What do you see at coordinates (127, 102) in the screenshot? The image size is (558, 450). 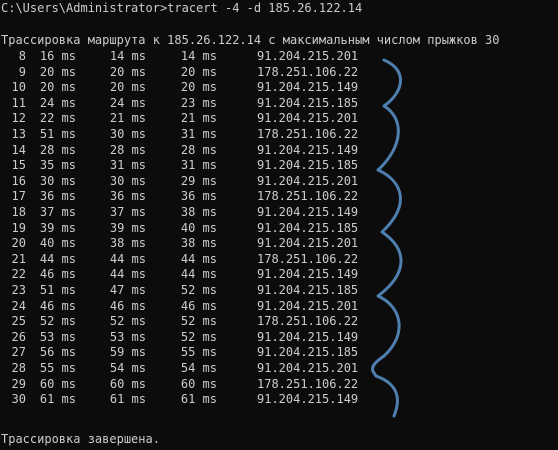 I see `rtt-2: 24 ms` at bounding box center [127, 102].